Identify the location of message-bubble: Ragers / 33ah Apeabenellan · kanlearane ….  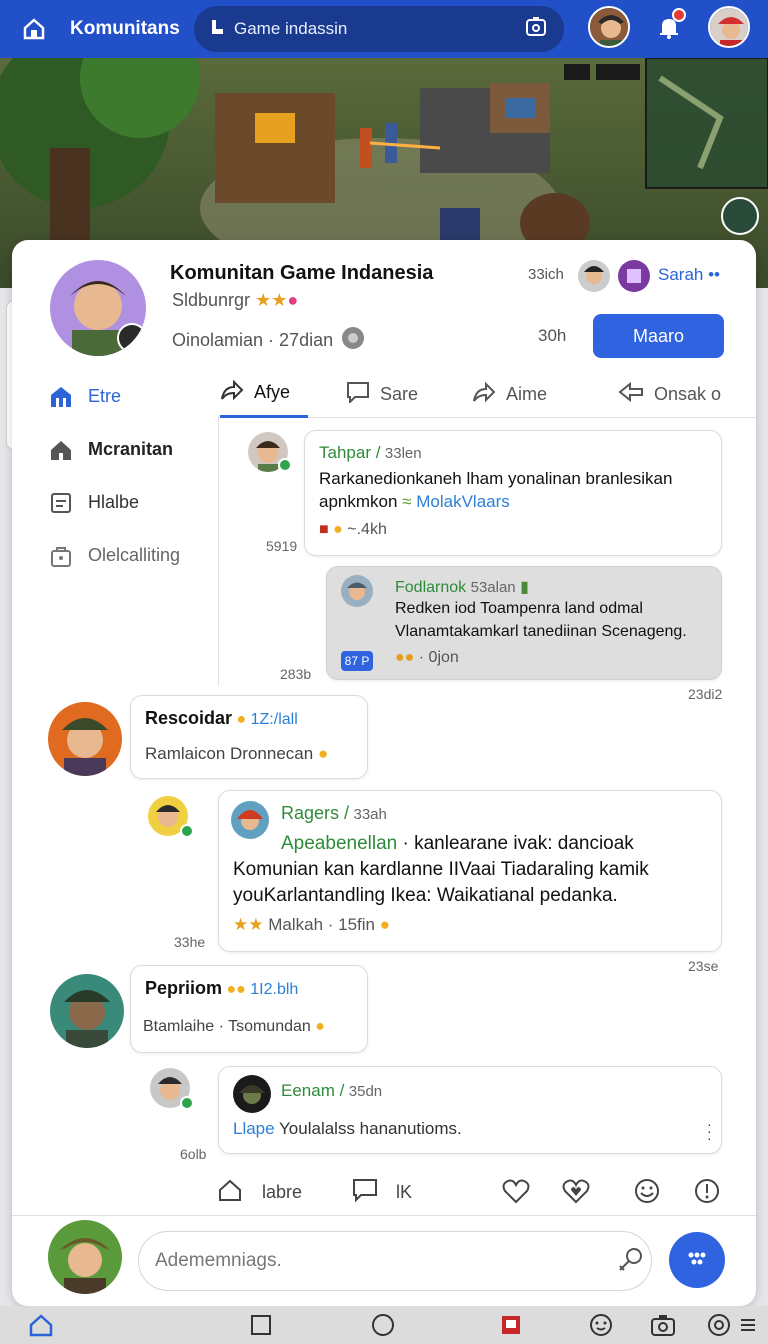
(470, 871).